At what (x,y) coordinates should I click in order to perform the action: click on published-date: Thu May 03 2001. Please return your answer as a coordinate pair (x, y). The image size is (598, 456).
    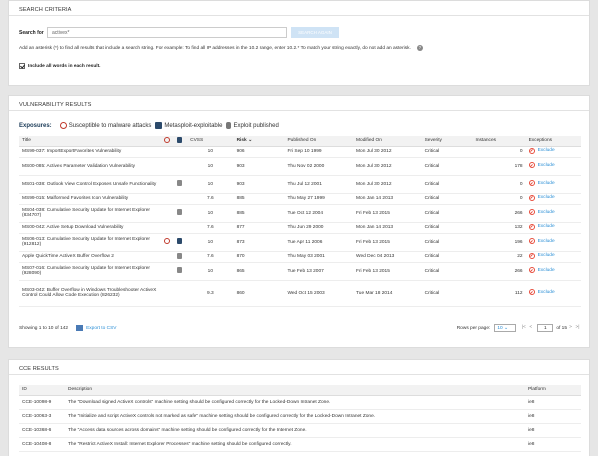
    Looking at the image, I should click on (319, 257).